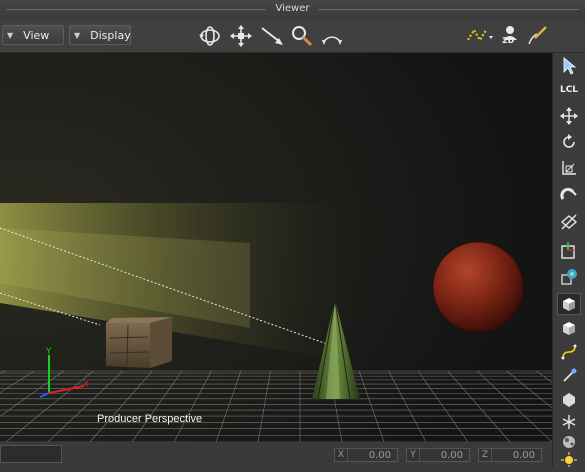 The image size is (585, 472). I want to click on view-menu-button: ▼ View, so click(33, 35).